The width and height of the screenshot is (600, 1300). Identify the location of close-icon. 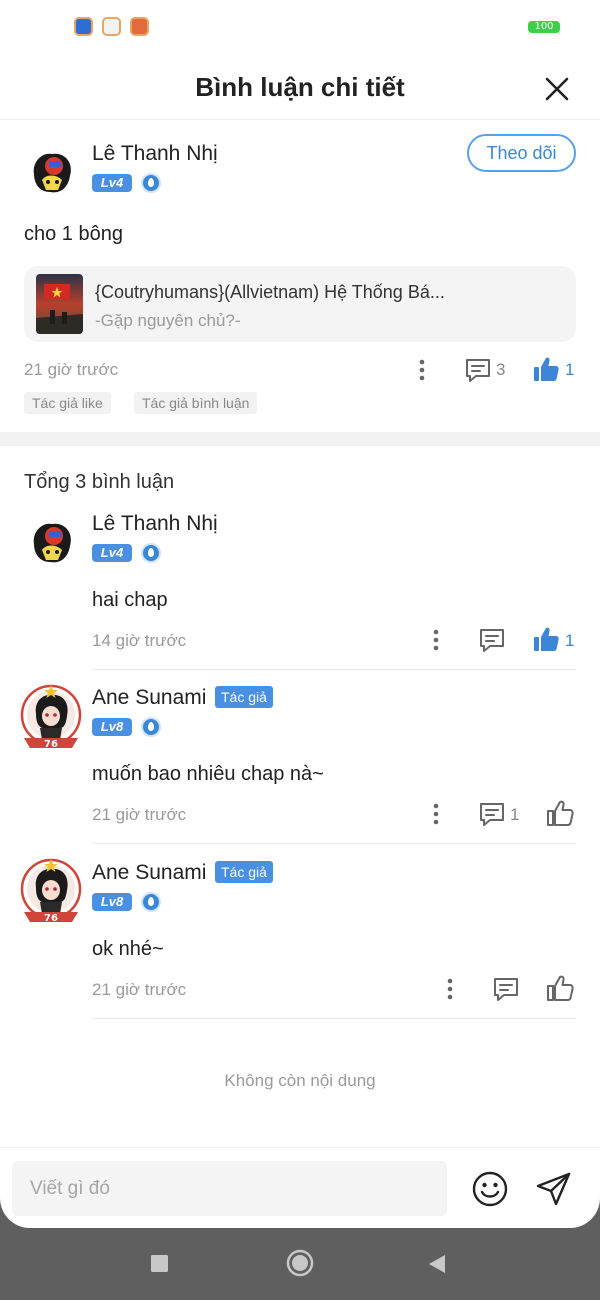
(557, 89).